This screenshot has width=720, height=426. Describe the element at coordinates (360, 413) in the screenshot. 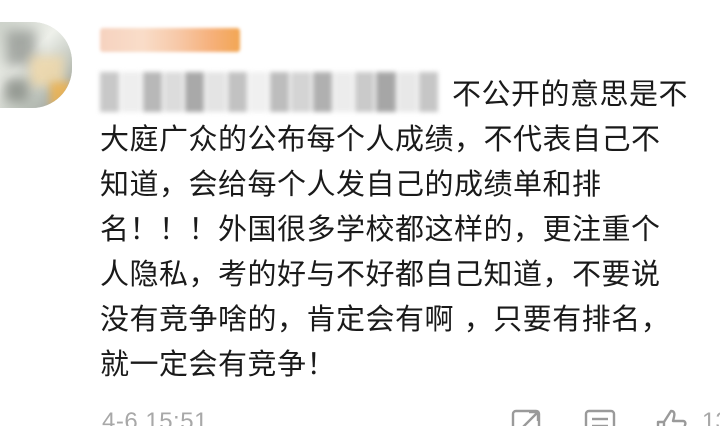

I see `comment-footer: 4-6 15:51 13` at that location.